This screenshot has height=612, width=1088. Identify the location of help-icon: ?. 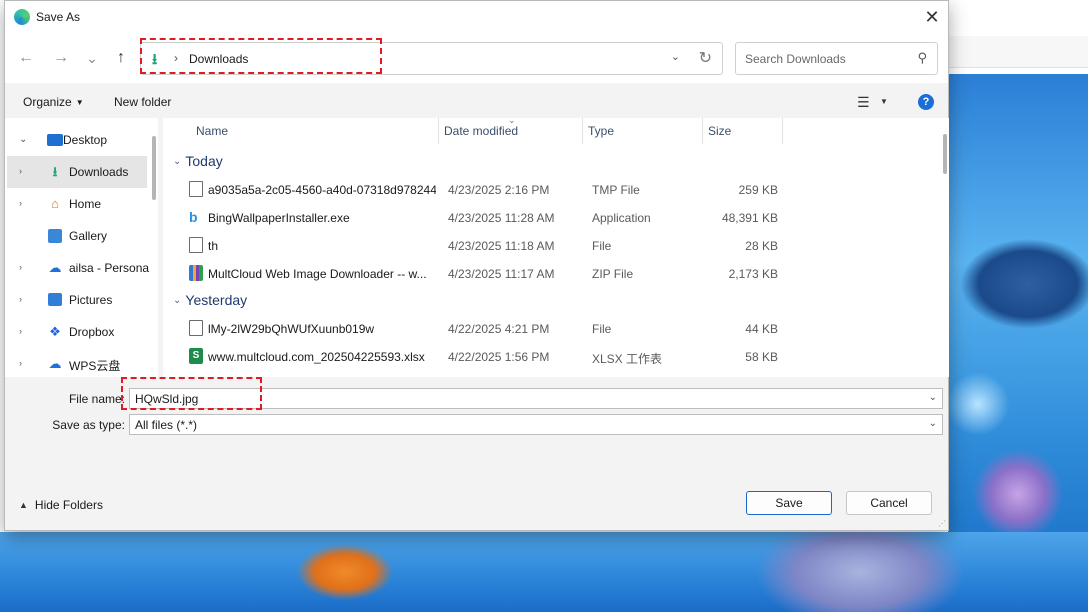
(926, 102).